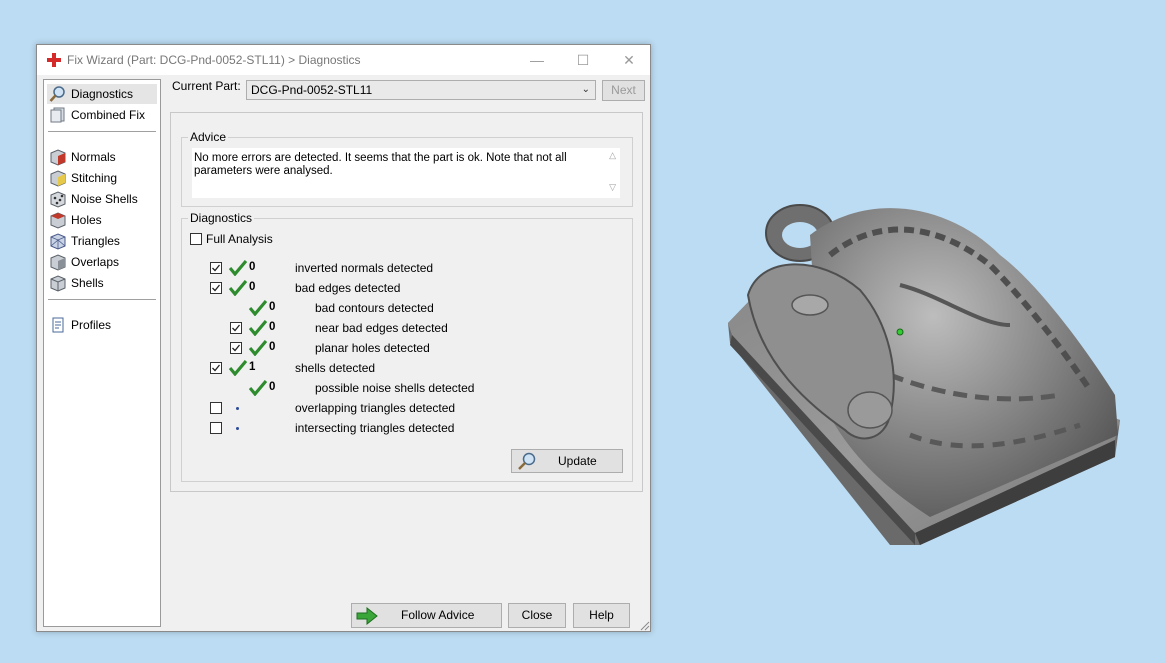 The image size is (1165, 663). Describe the element at coordinates (58, 199) in the screenshot. I see `noise-shells-icon` at that location.